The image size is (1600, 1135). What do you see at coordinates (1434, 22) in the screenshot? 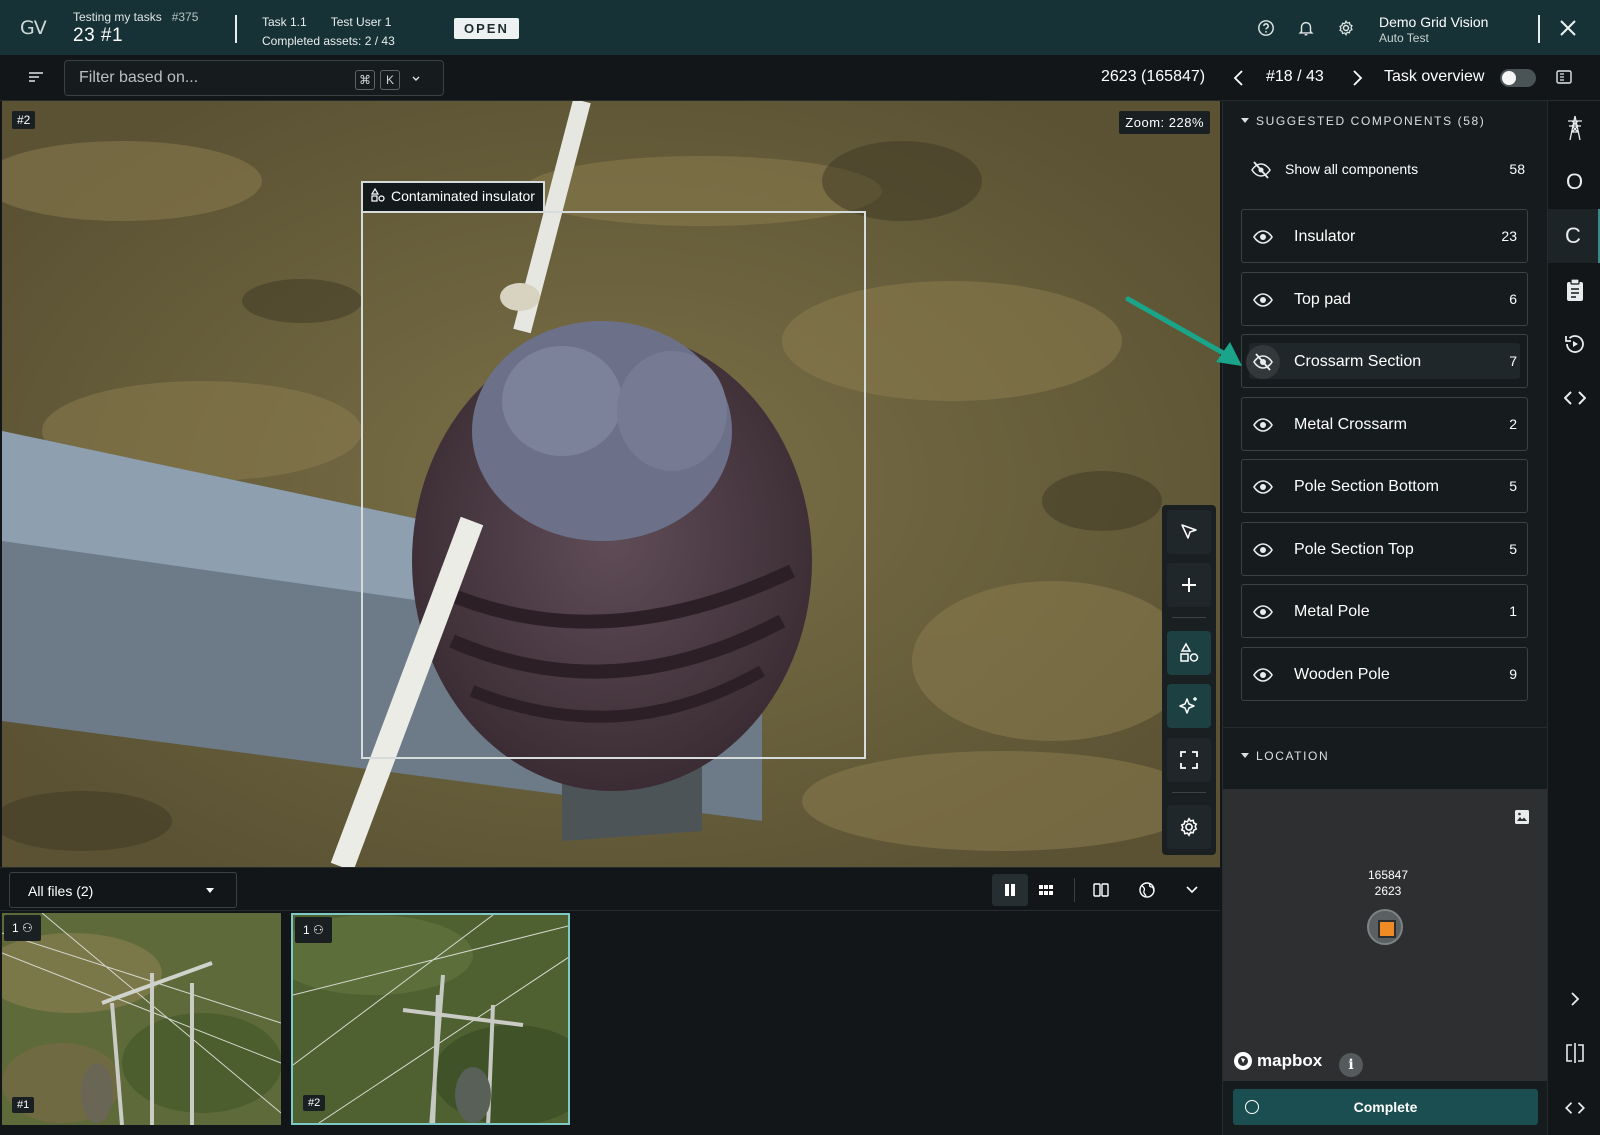
I see `org-name: Demo Grid Vision` at bounding box center [1434, 22].